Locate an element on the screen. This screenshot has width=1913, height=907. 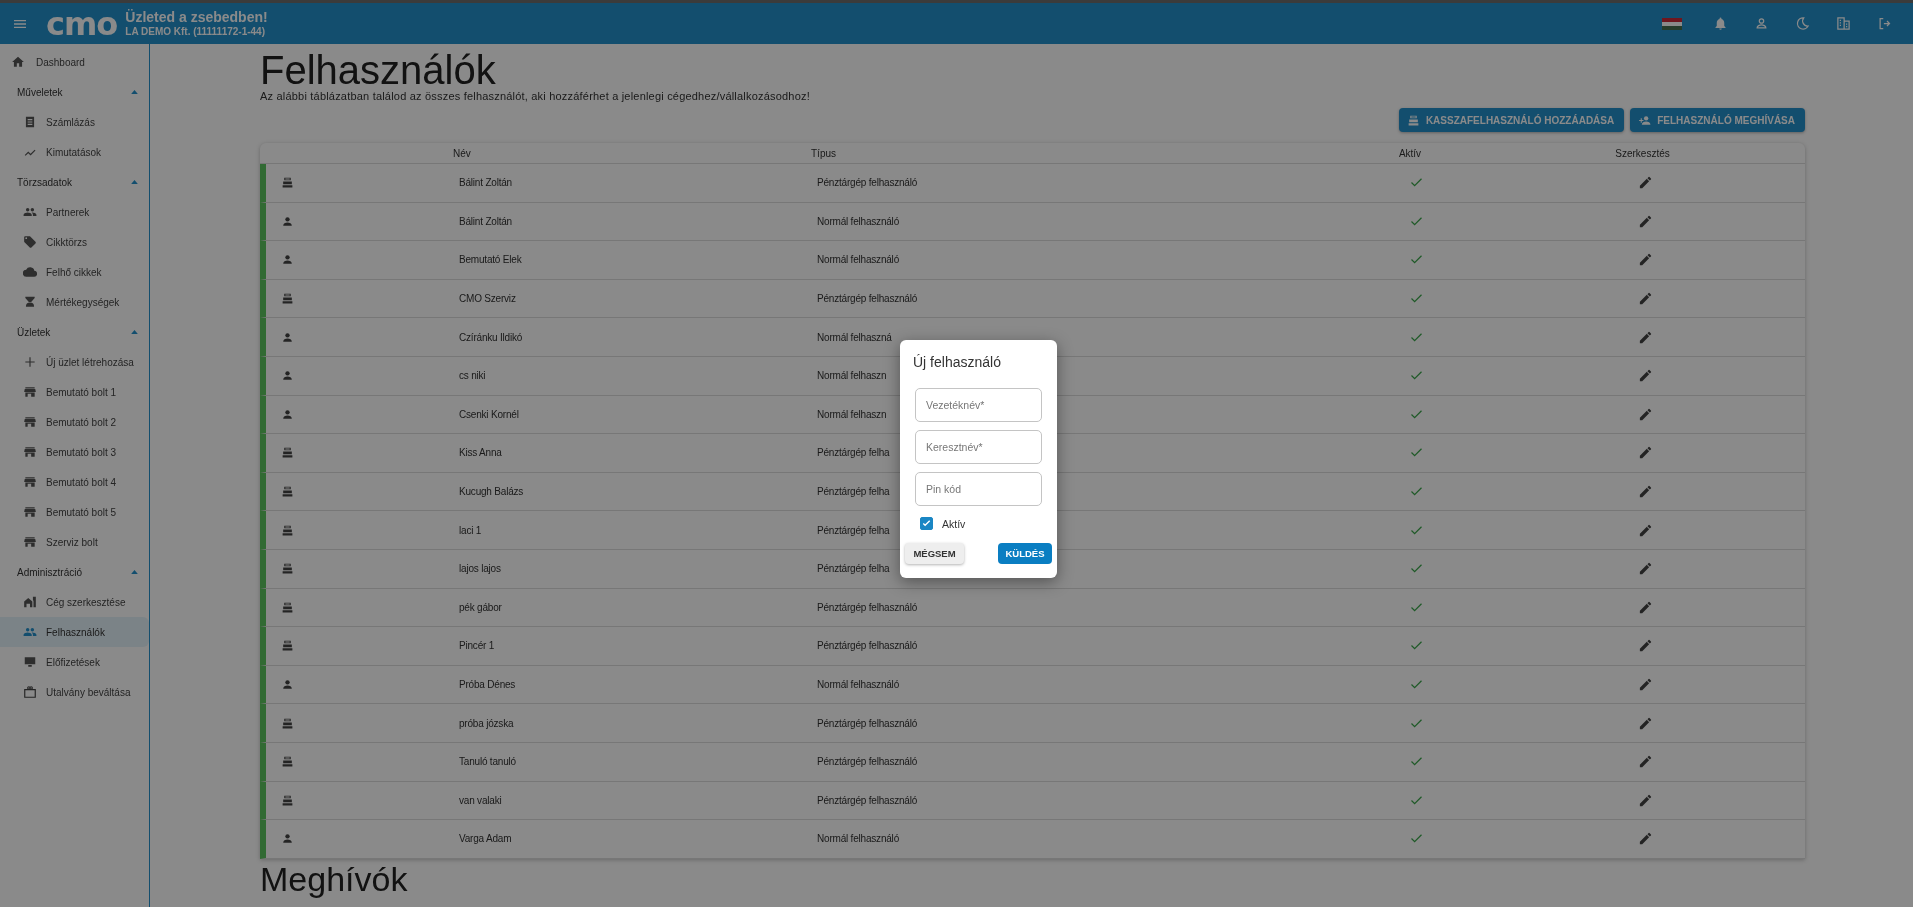
section-title: Meghívók is located at coordinates (334, 878).